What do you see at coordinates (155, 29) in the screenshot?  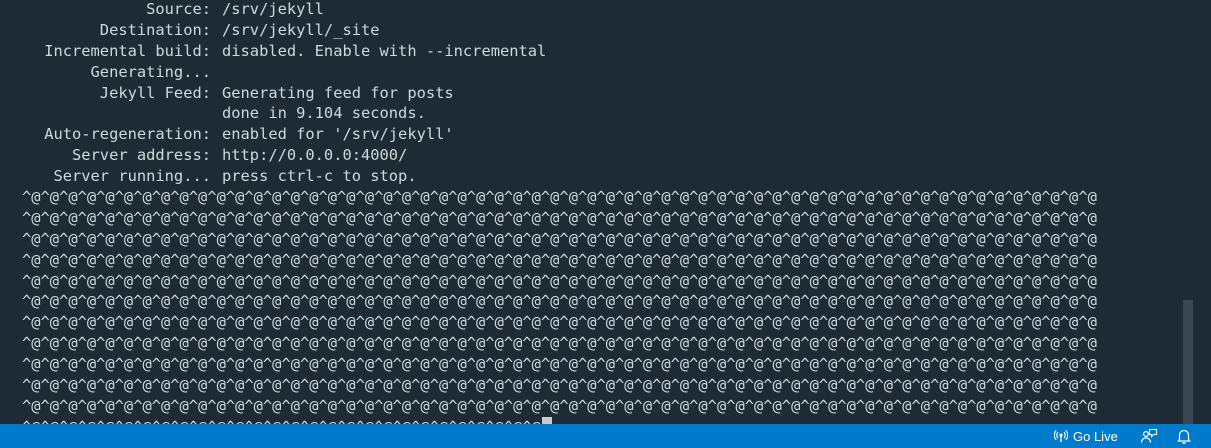 I see `terminal-line-label: Destination:` at bounding box center [155, 29].